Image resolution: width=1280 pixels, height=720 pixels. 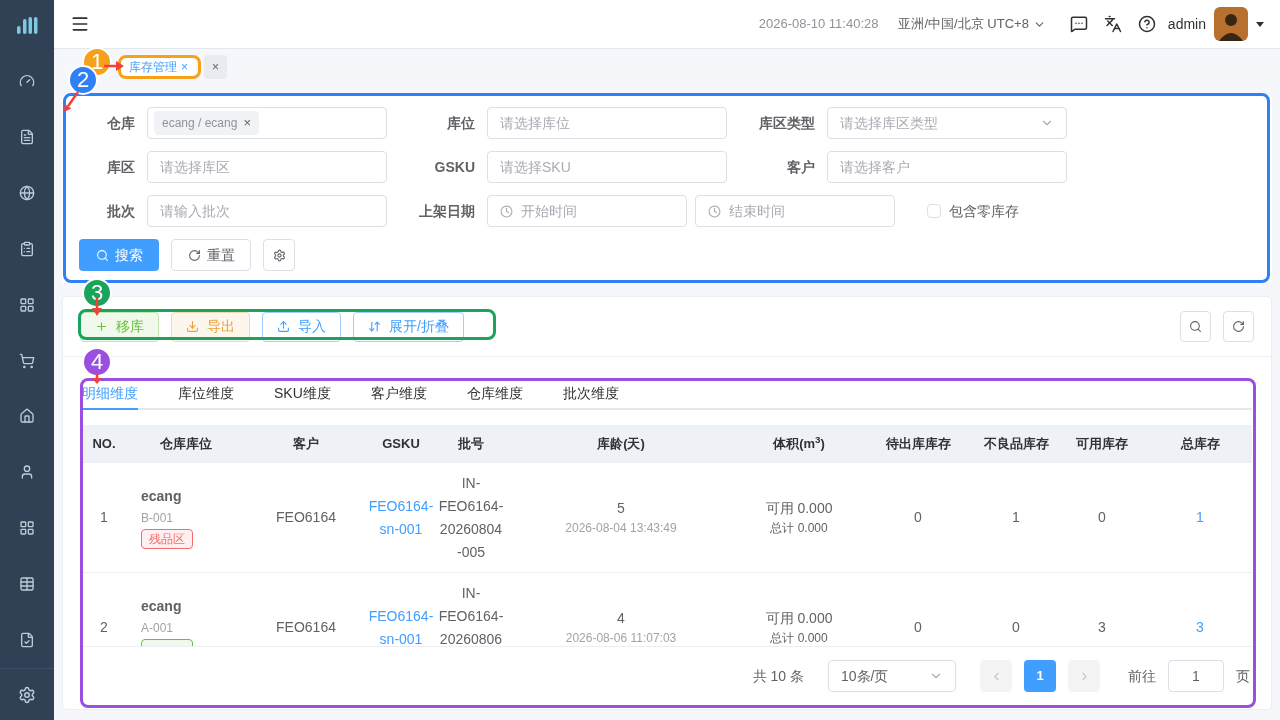 What do you see at coordinates (799, 443) in the screenshot?
I see `column-header: 体积(m$^{3}$)` at bounding box center [799, 443].